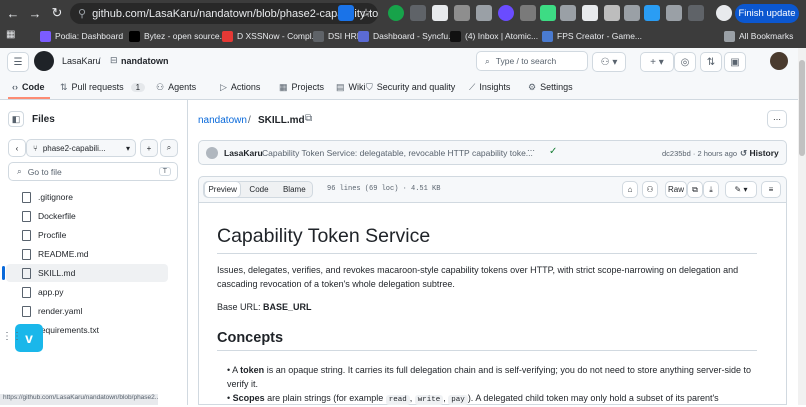 This screenshot has width=806, height=407. Describe the element at coordinates (243, 153) in the screenshot. I see `commit-author: LasaKaru` at that location.